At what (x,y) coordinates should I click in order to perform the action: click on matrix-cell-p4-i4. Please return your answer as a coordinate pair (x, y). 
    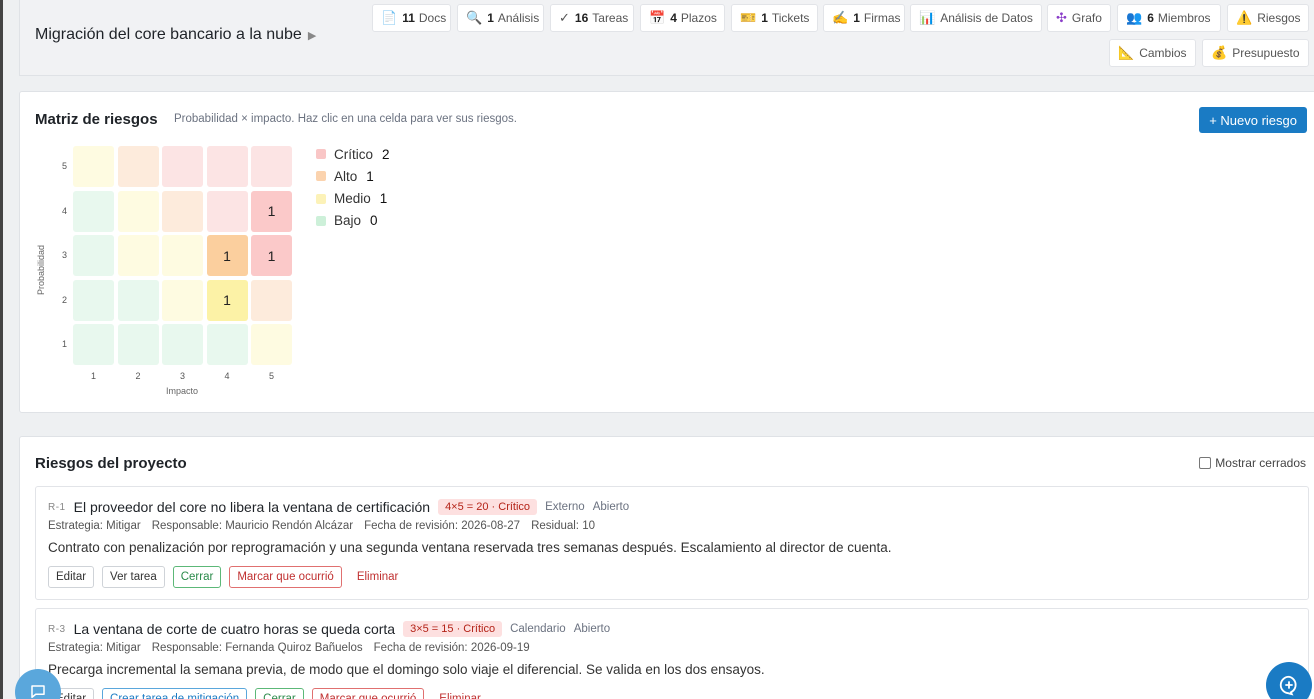
    Looking at the image, I should click on (227, 211).